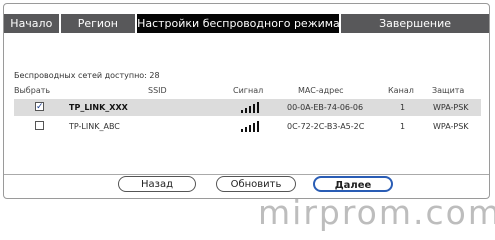 The height and width of the screenshot is (240, 495). I want to click on tab-wireless-settings: Настройки беспроводного режима, so click(239, 23).